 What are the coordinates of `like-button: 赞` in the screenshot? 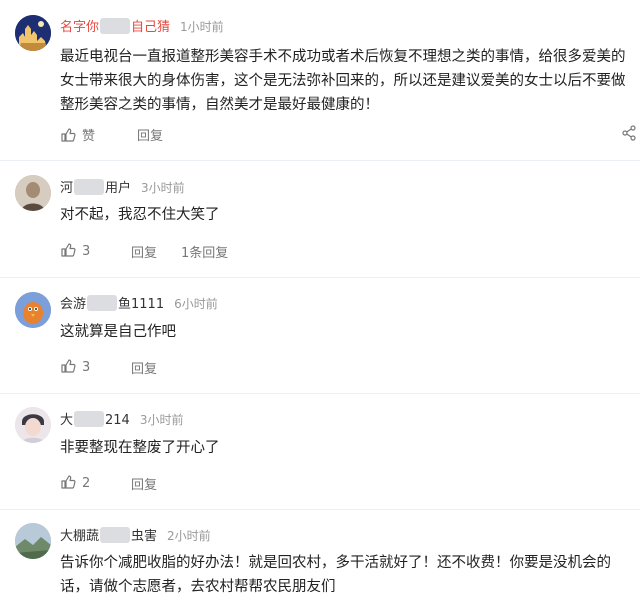 It's located at (77, 134).